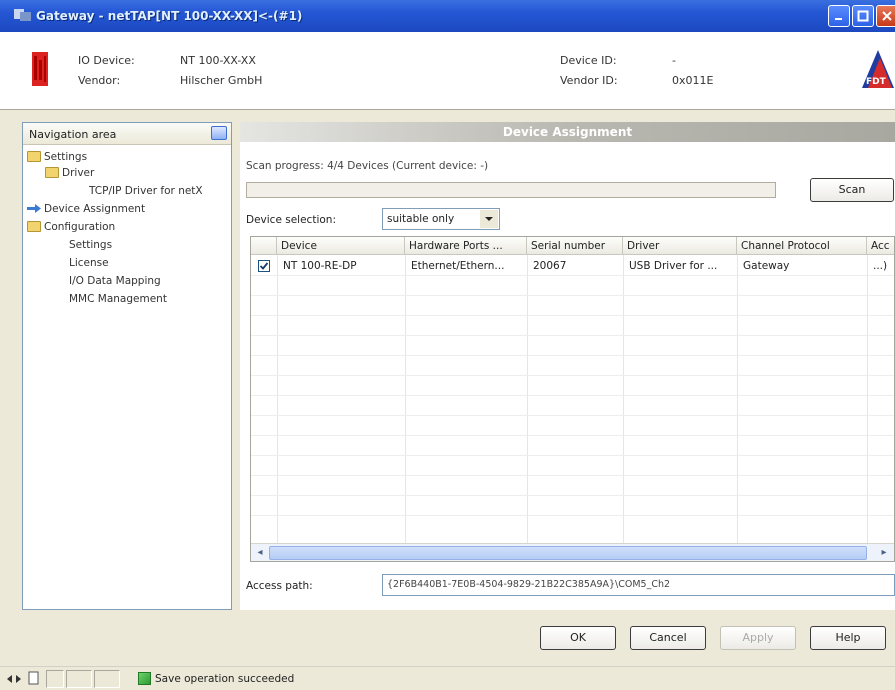 The height and width of the screenshot is (690, 895). I want to click on cancel-button: Cancel, so click(668, 638).